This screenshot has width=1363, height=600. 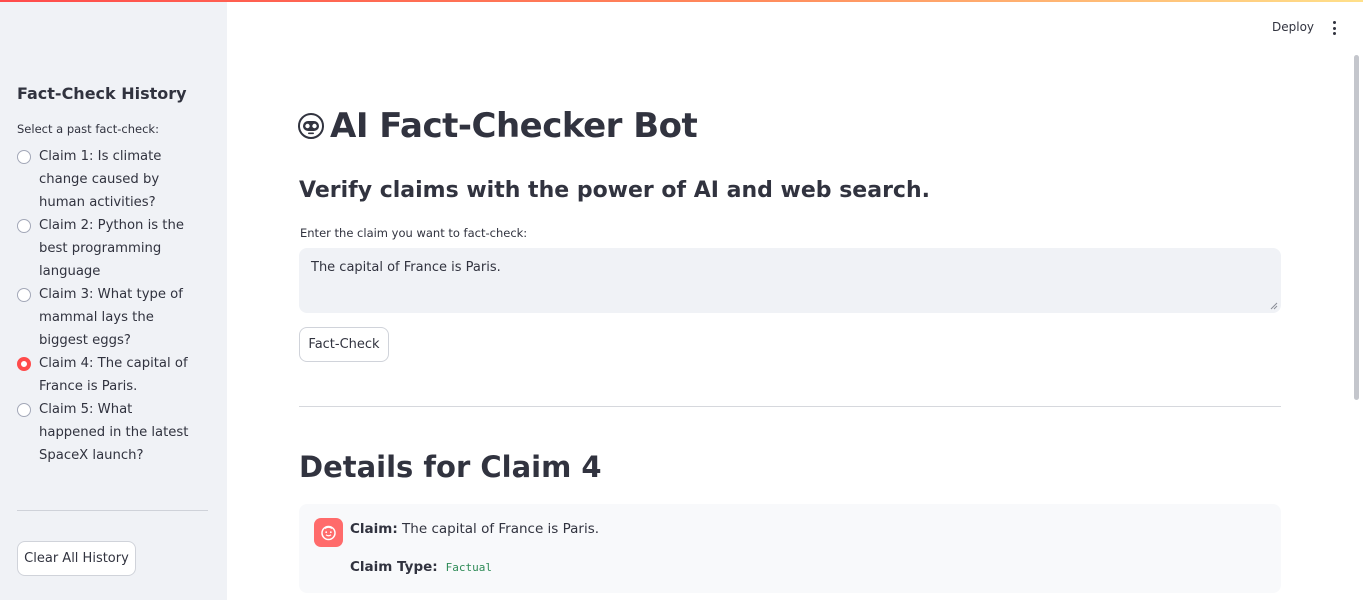 I want to click on claim-value: The capital of France is Paris., so click(x=501, y=529).